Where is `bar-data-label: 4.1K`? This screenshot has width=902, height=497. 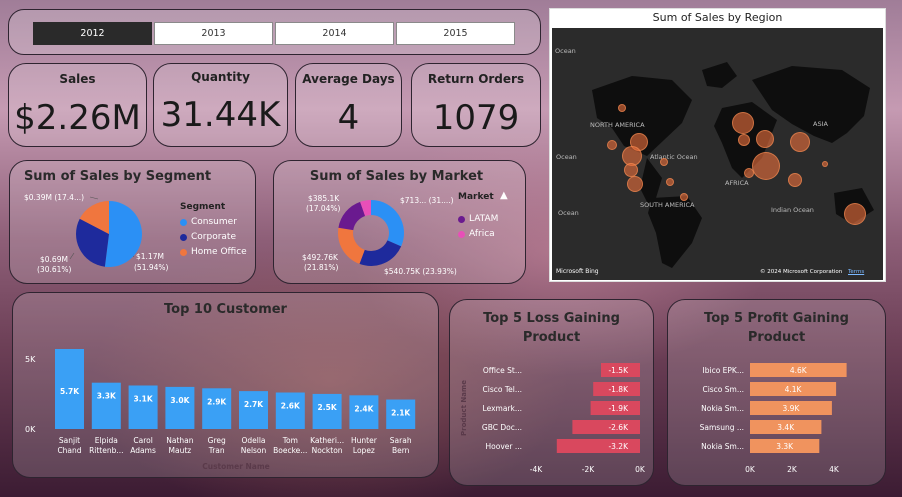 bar-data-label: 4.1K is located at coordinates (794, 389).